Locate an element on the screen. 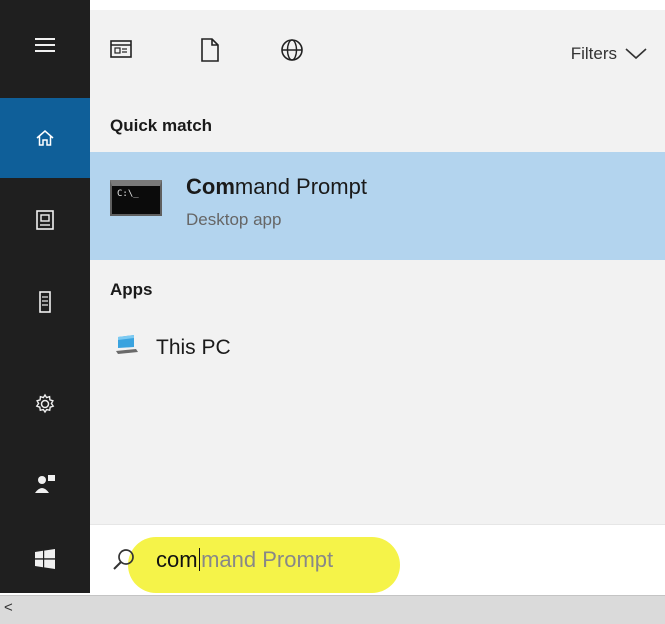 The image size is (665, 624). top-result-command-prompt: C:\_ Command Prompt Desktop app is located at coordinates (377, 206).